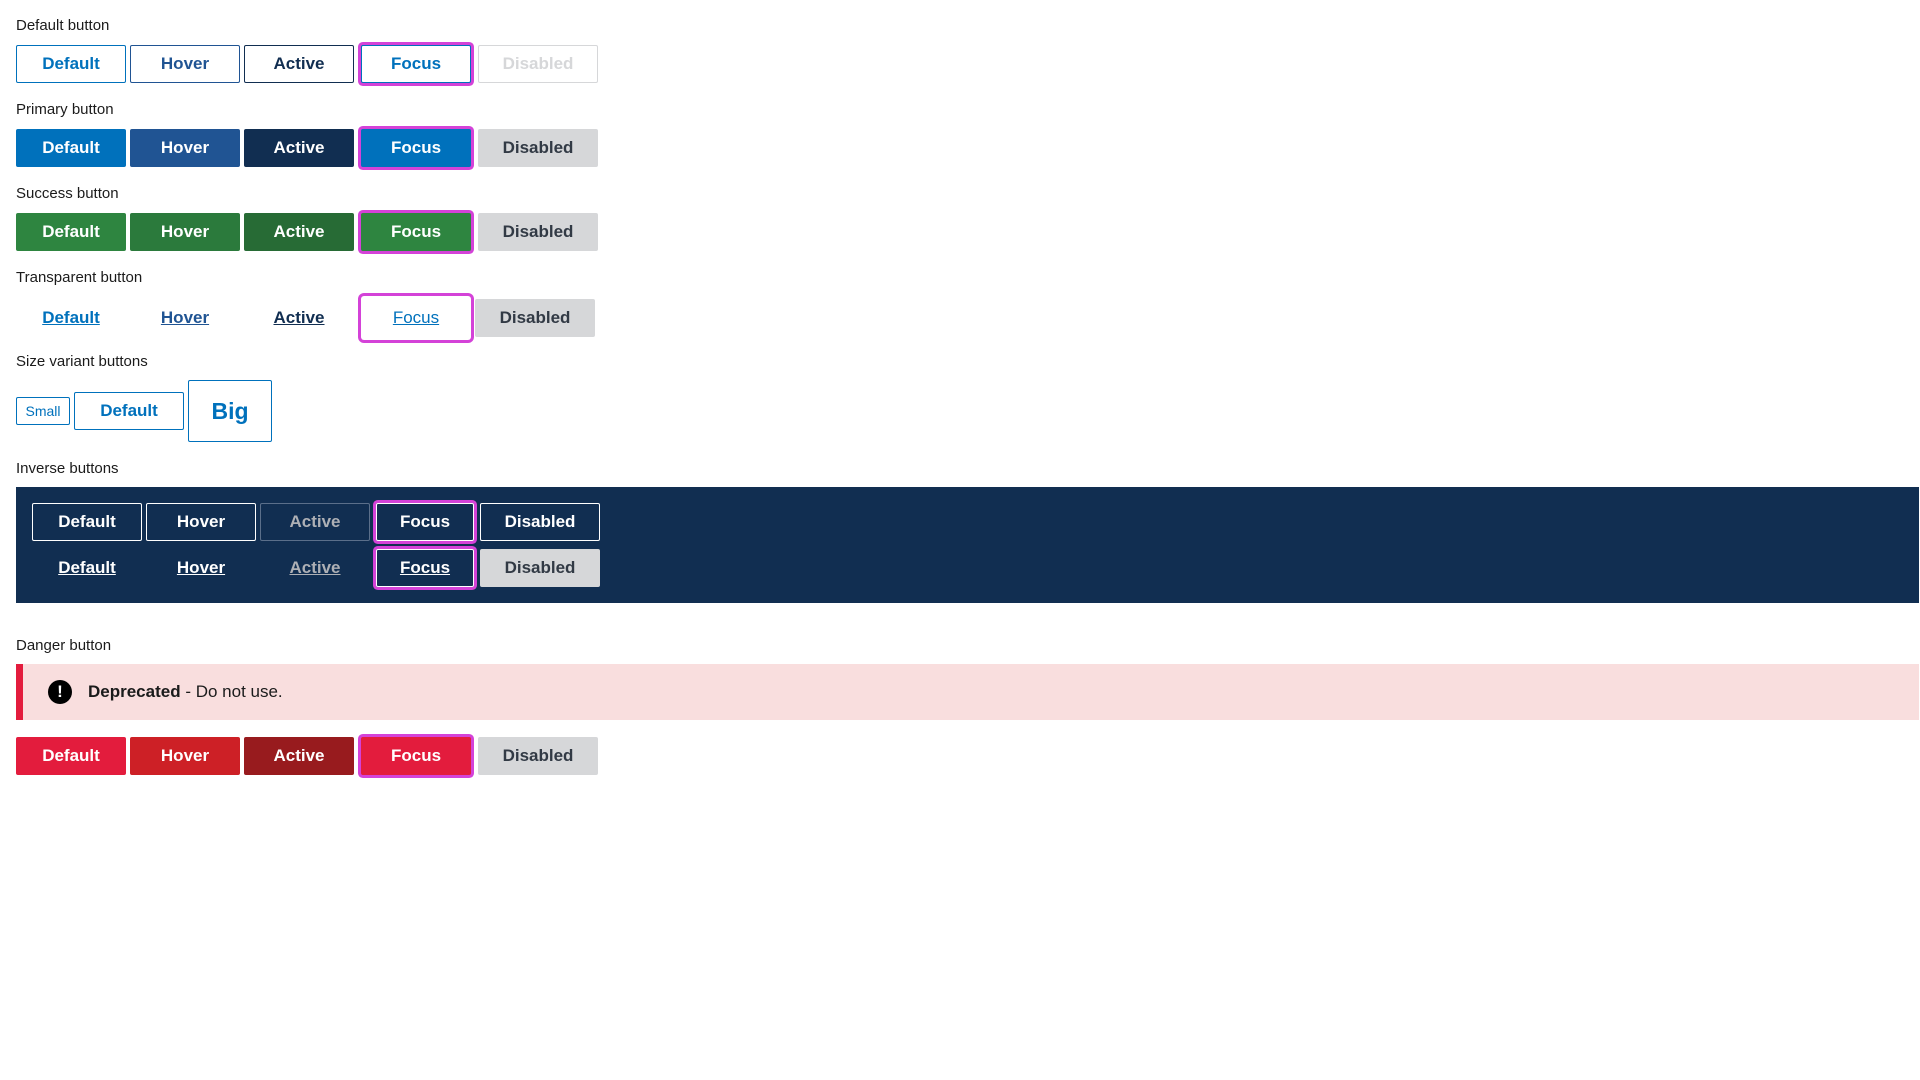 The image size is (1920, 1080). What do you see at coordinates (87, 522) in the screenshot?
I see `inverse-button-default: Default` at bounding box center [87, 522].